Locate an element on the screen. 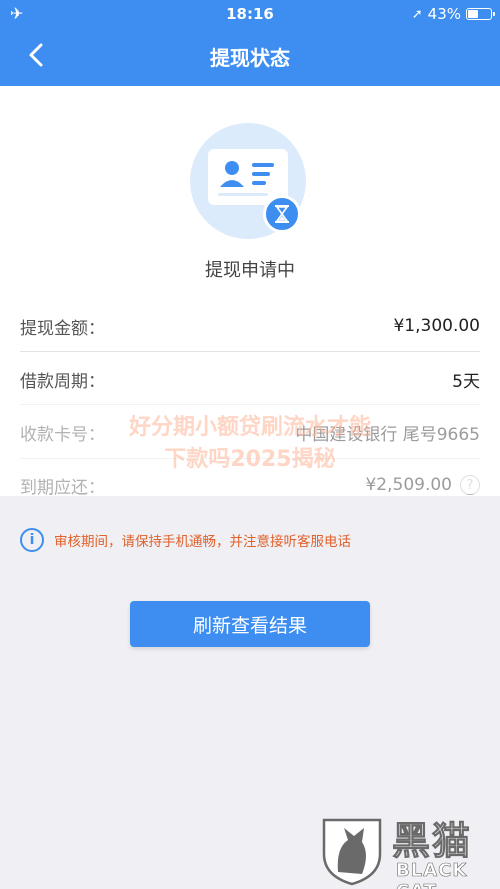  review-notice: i 审核期间，请保持手机通畅，并注意接听客服电话 is located at coordinates (255, 540).